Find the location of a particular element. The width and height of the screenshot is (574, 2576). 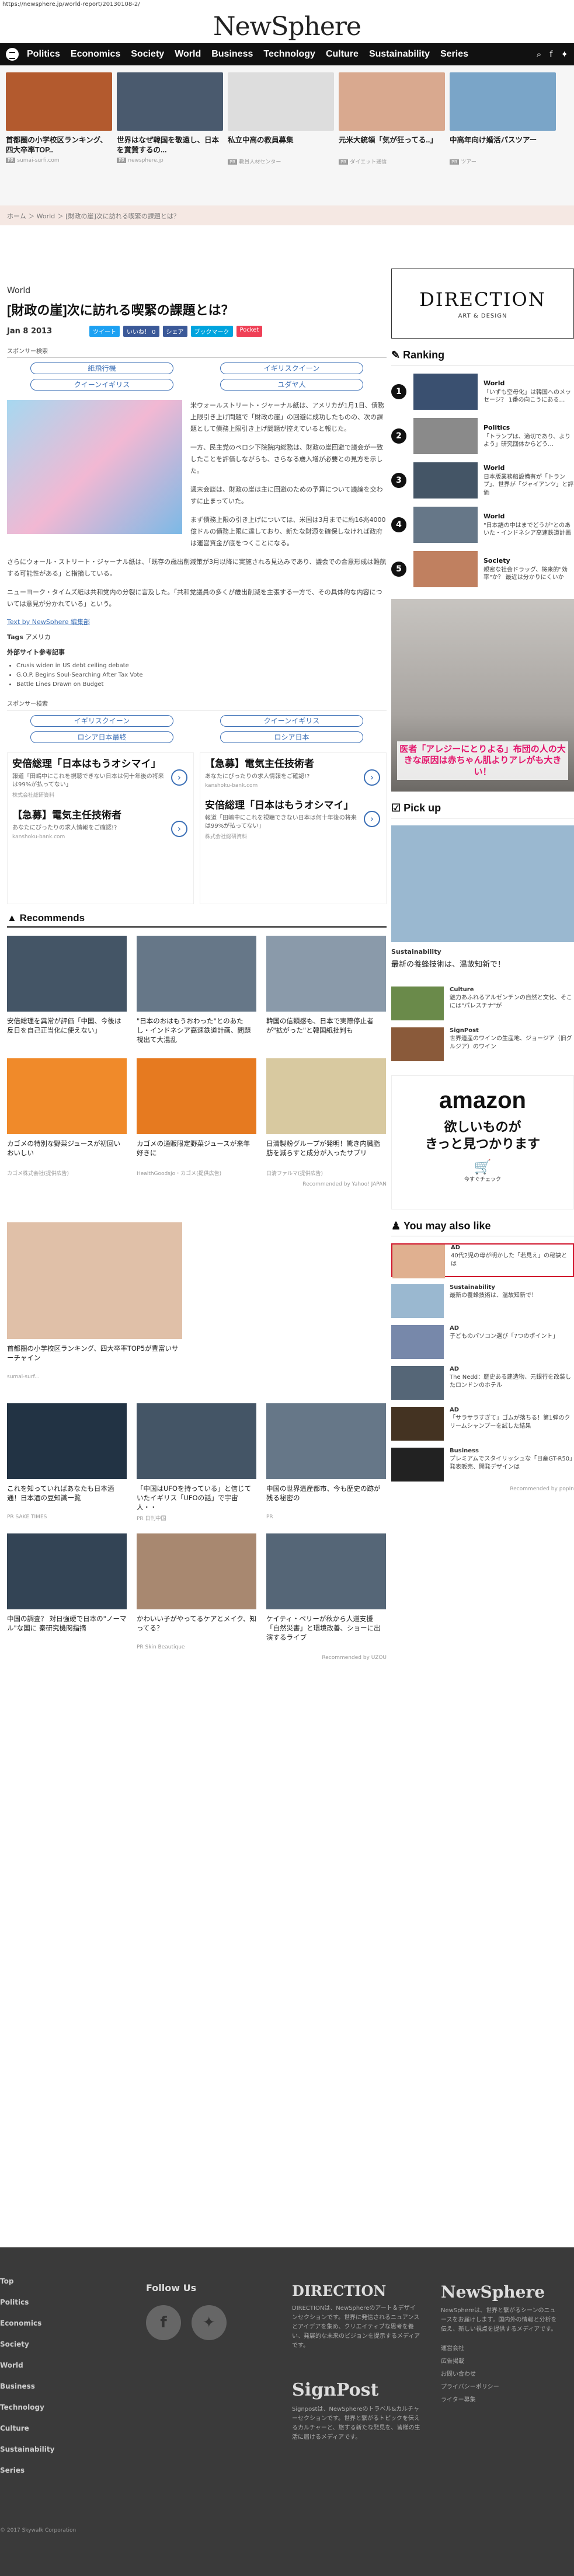

direction-banner: DIRECTION ART & DESIGN is located at coordinates (482, 304).